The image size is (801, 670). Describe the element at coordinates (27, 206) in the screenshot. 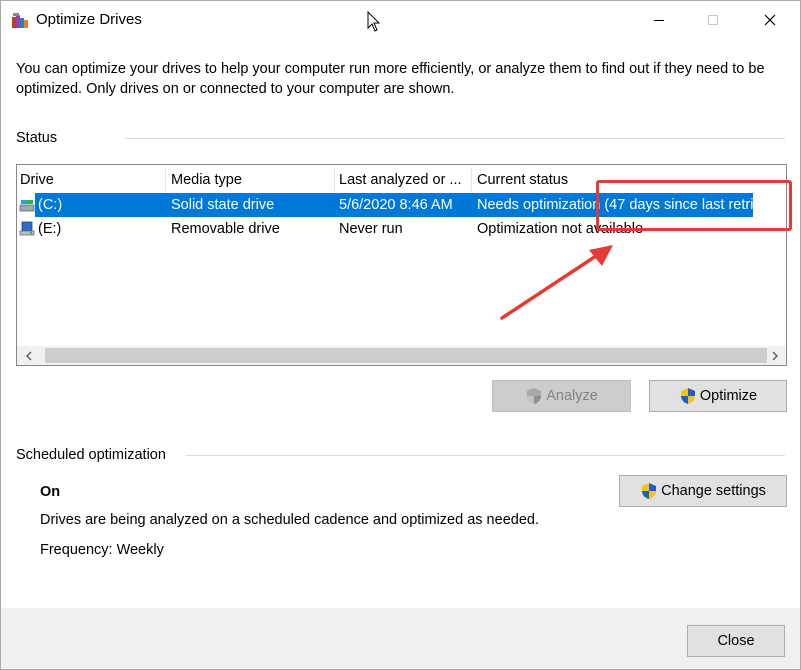

I see `ssd-drive-icon` at that location.